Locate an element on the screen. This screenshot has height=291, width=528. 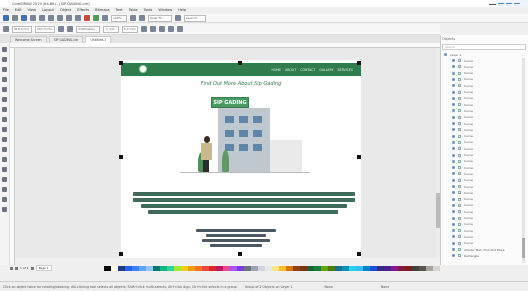
layer-row: Layer 1 is located at coordinates (479, 54).